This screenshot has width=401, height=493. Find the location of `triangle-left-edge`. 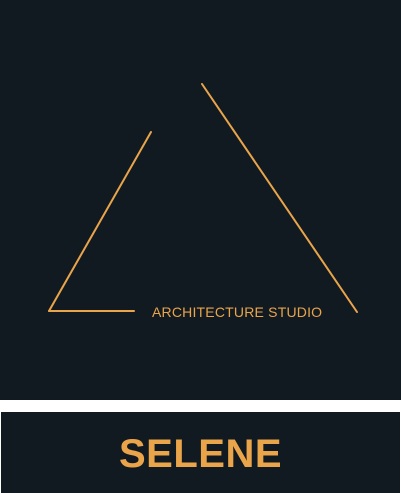

triangle-left-edge is located at coordinates (100, 221).